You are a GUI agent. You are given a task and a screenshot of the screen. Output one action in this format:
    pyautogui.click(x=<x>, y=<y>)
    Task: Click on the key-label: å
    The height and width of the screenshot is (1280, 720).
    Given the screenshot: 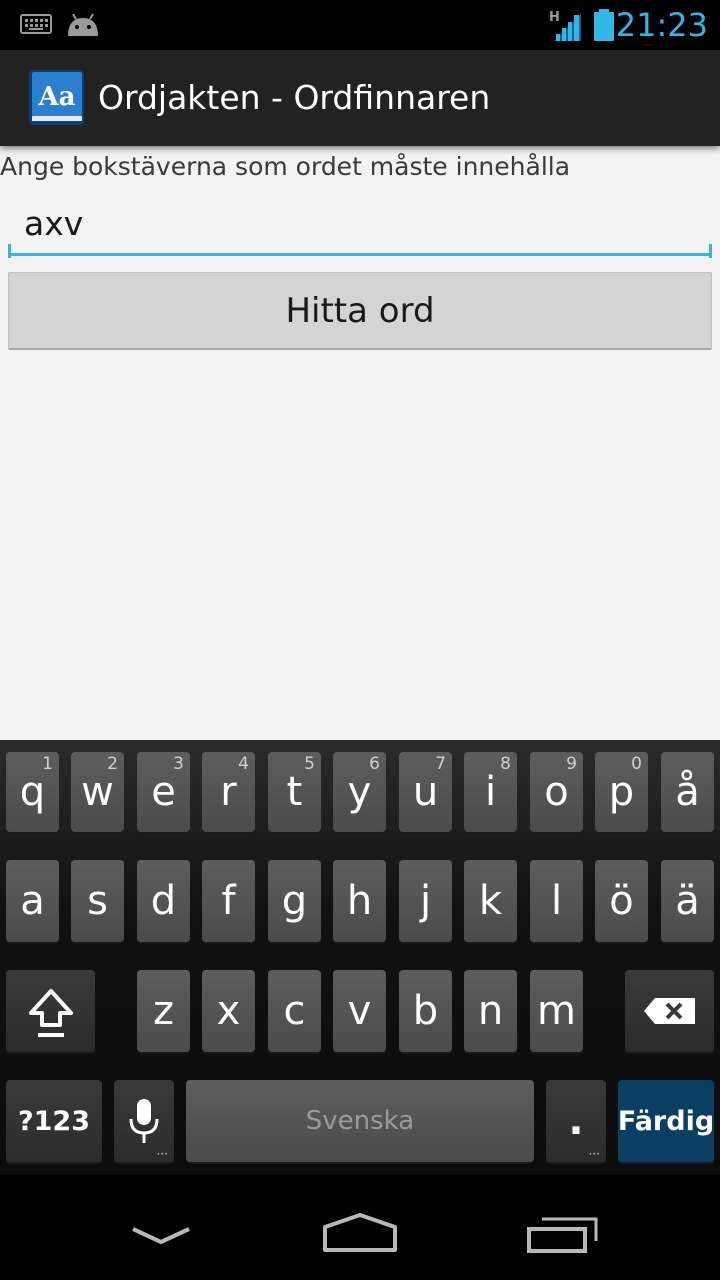 What is the action you would take?
    pyautogui.click(x=687, y=792)
    